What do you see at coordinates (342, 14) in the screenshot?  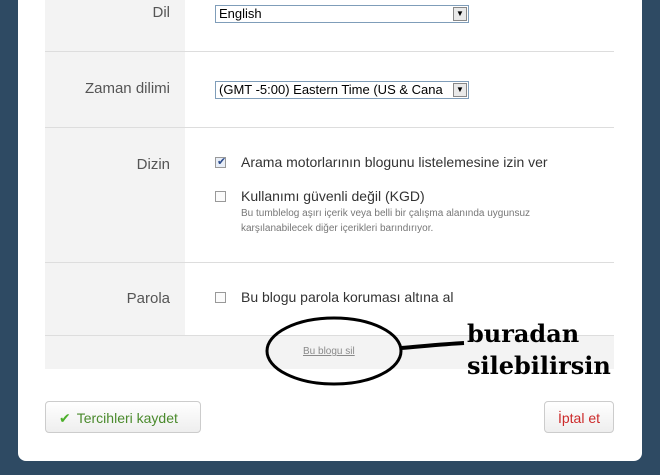 I see `language-select: English ▼` at bounding box center [342, 14].